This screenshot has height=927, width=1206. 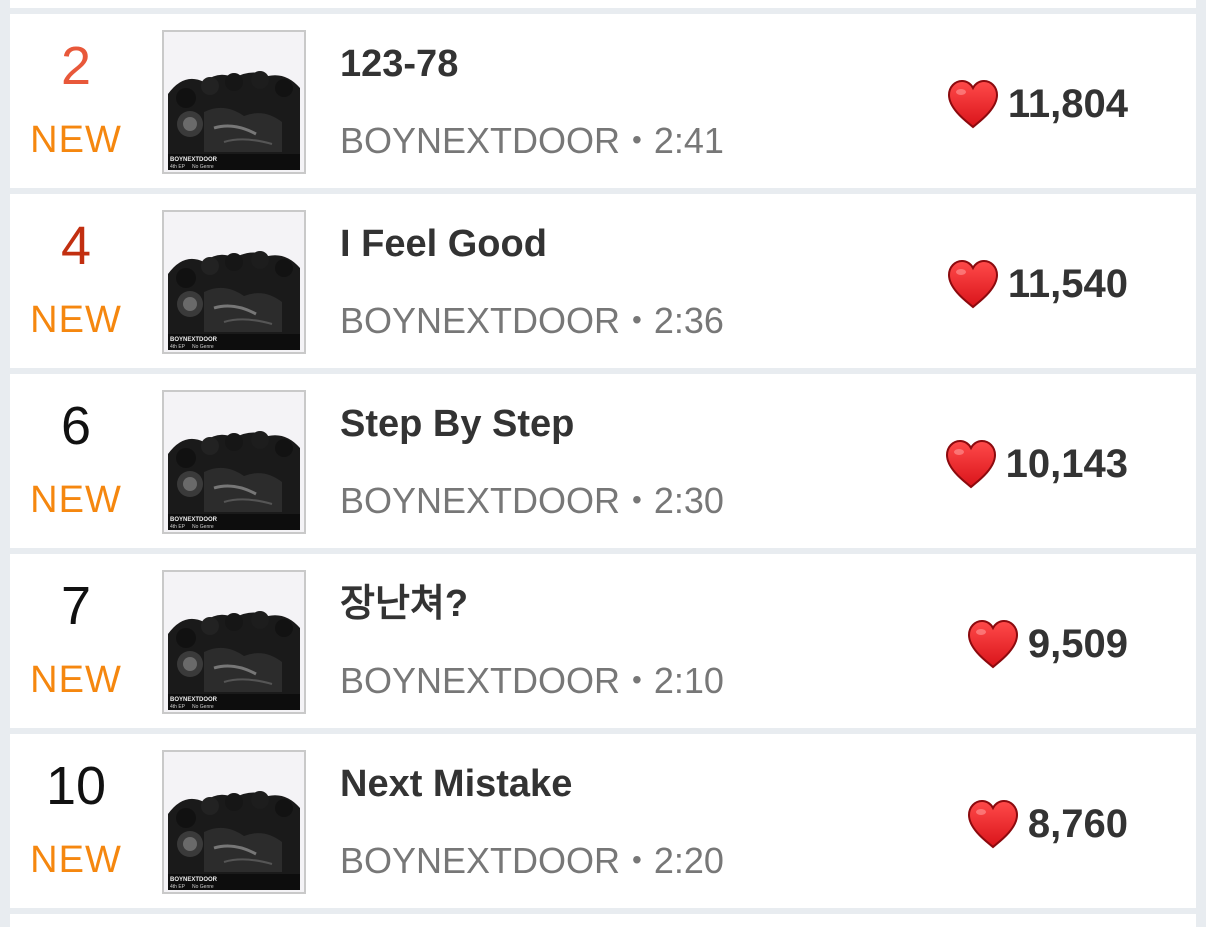 I want to click on like-count: 9,509, so click(x=1077, y=644).